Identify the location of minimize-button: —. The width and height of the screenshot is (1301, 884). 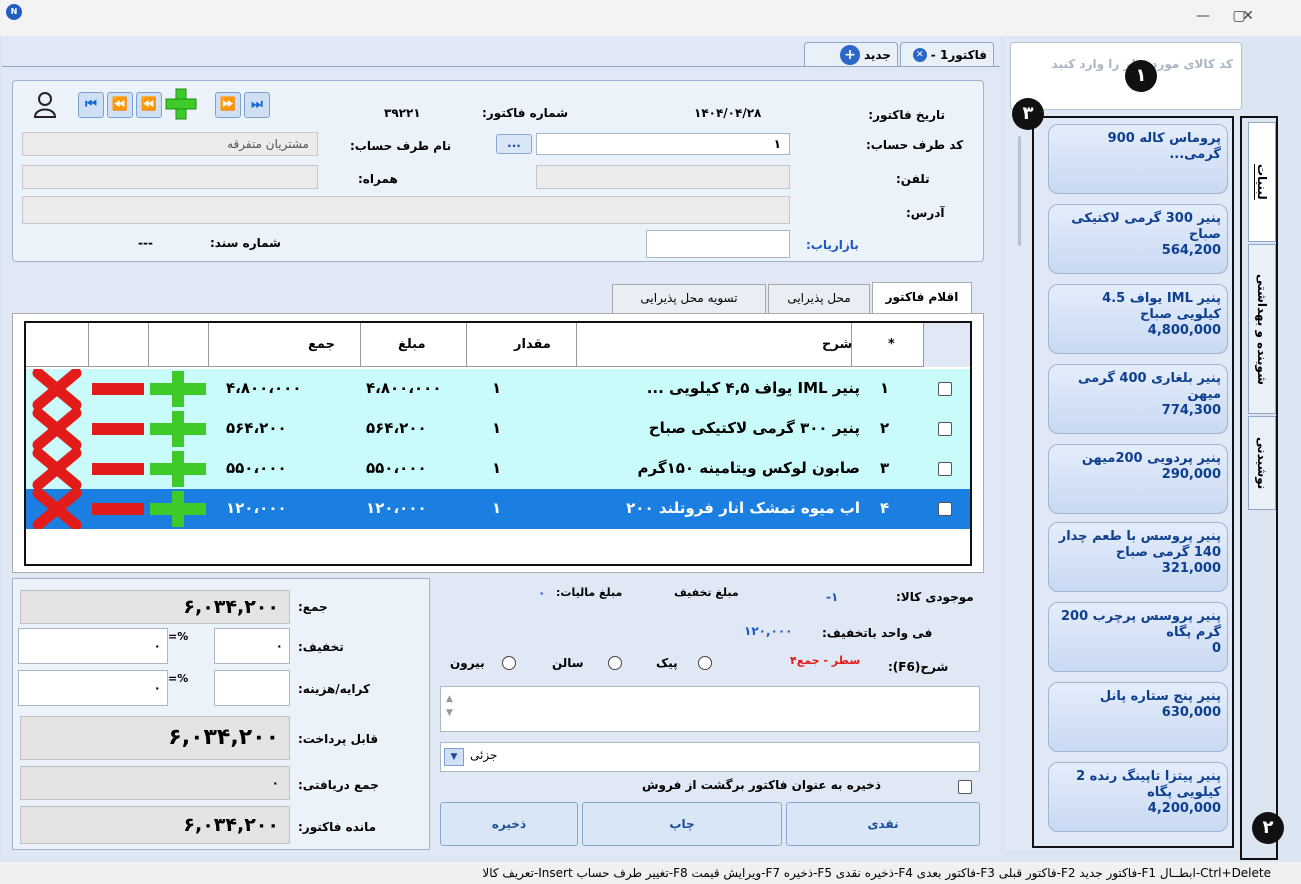
(1203, 16).